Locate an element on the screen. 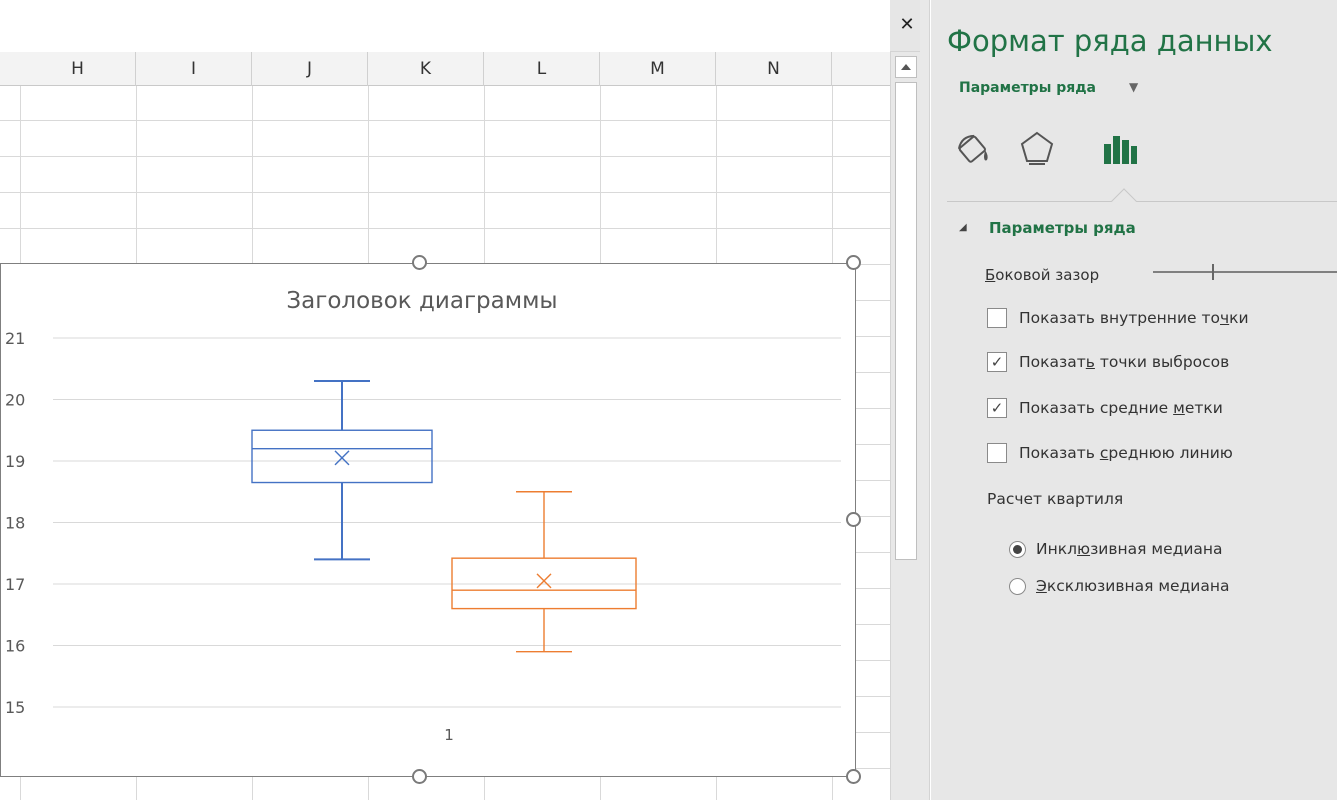 The image size is (1337, 800). column-header-n: N is located at coordinates (774, 69).